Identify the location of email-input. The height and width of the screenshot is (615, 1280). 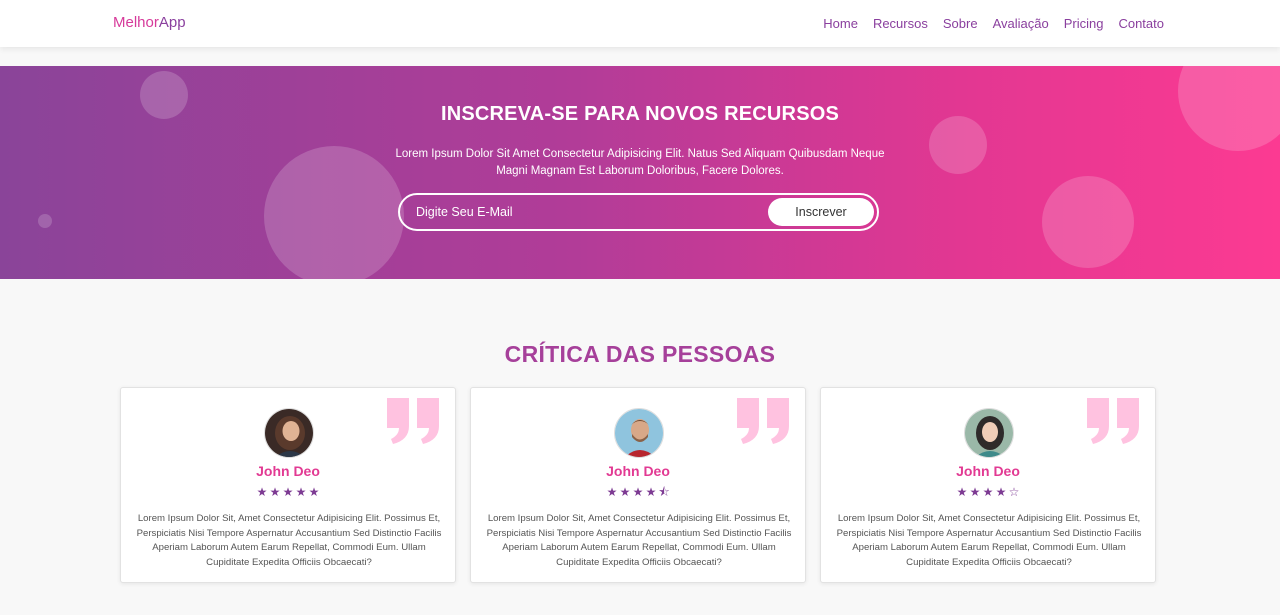
(586, 212).